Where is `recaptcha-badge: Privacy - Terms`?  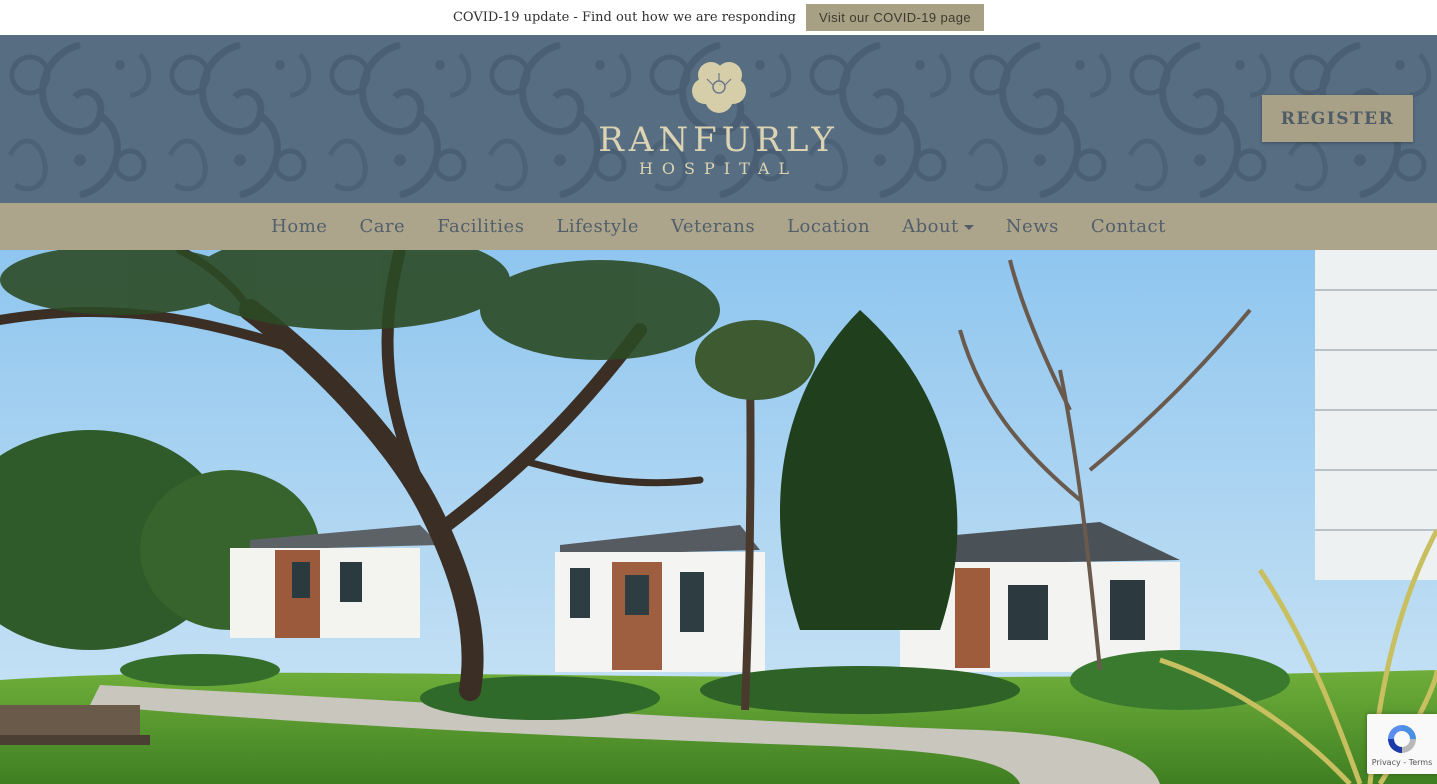 recaptcha-badge: Privacy - Terms is located at coordinates (1402, 744).